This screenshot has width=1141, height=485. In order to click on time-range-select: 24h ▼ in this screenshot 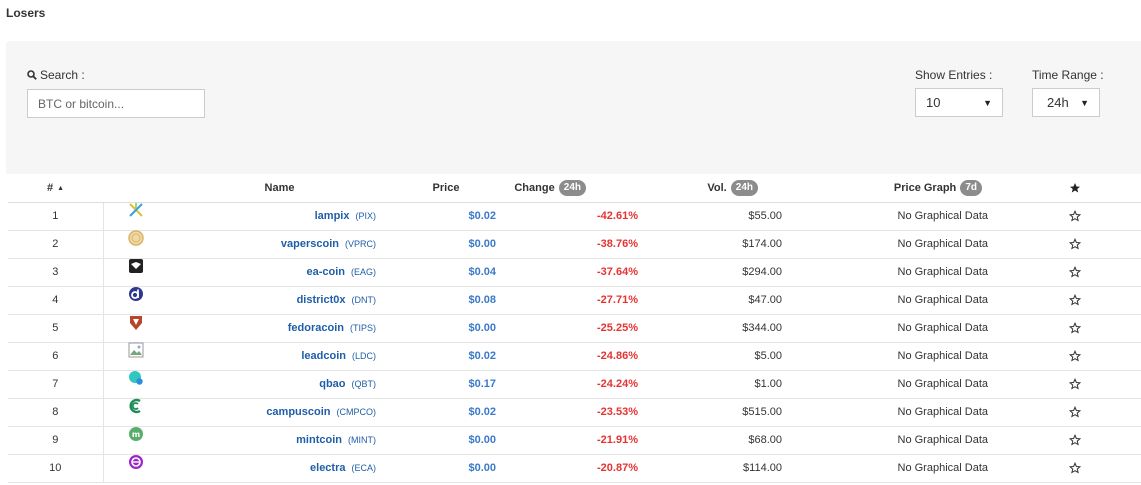, I will do `click(1066, 102)`.